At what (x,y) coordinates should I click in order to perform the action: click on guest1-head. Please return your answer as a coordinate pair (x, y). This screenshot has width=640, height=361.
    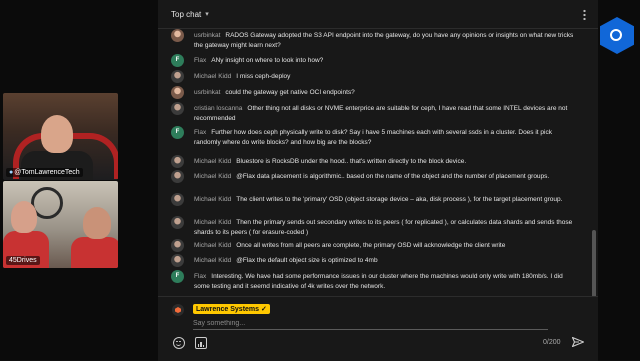
    Looking at the image, I should click on (24, 217).